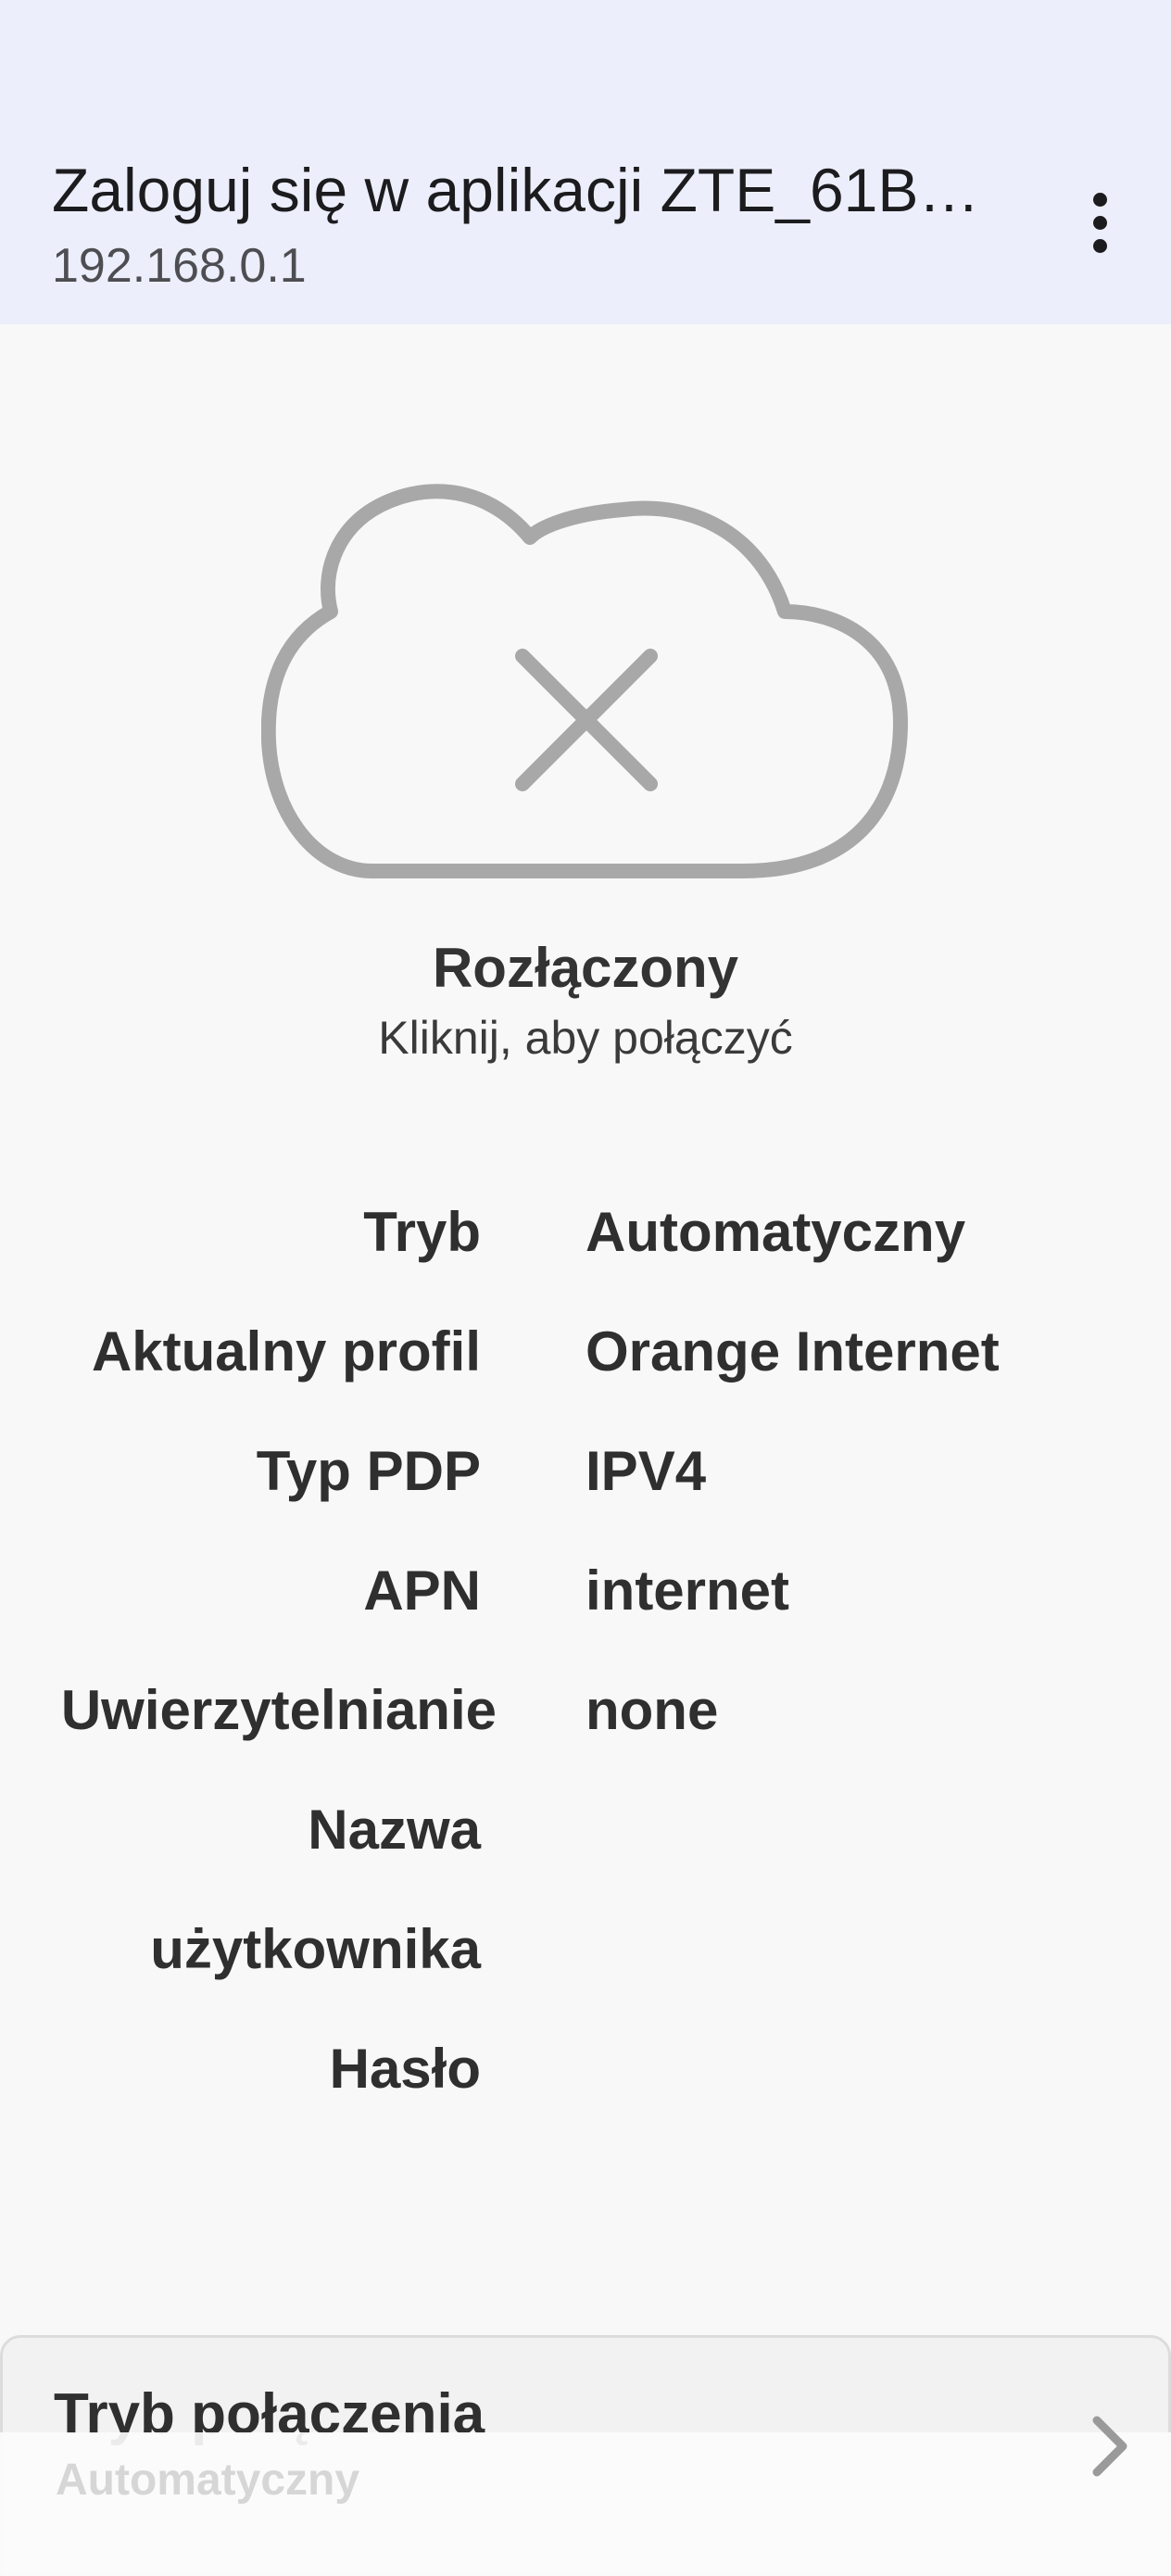  I want to click on info-row-username-2: użytkownika, so click(585, 1954).